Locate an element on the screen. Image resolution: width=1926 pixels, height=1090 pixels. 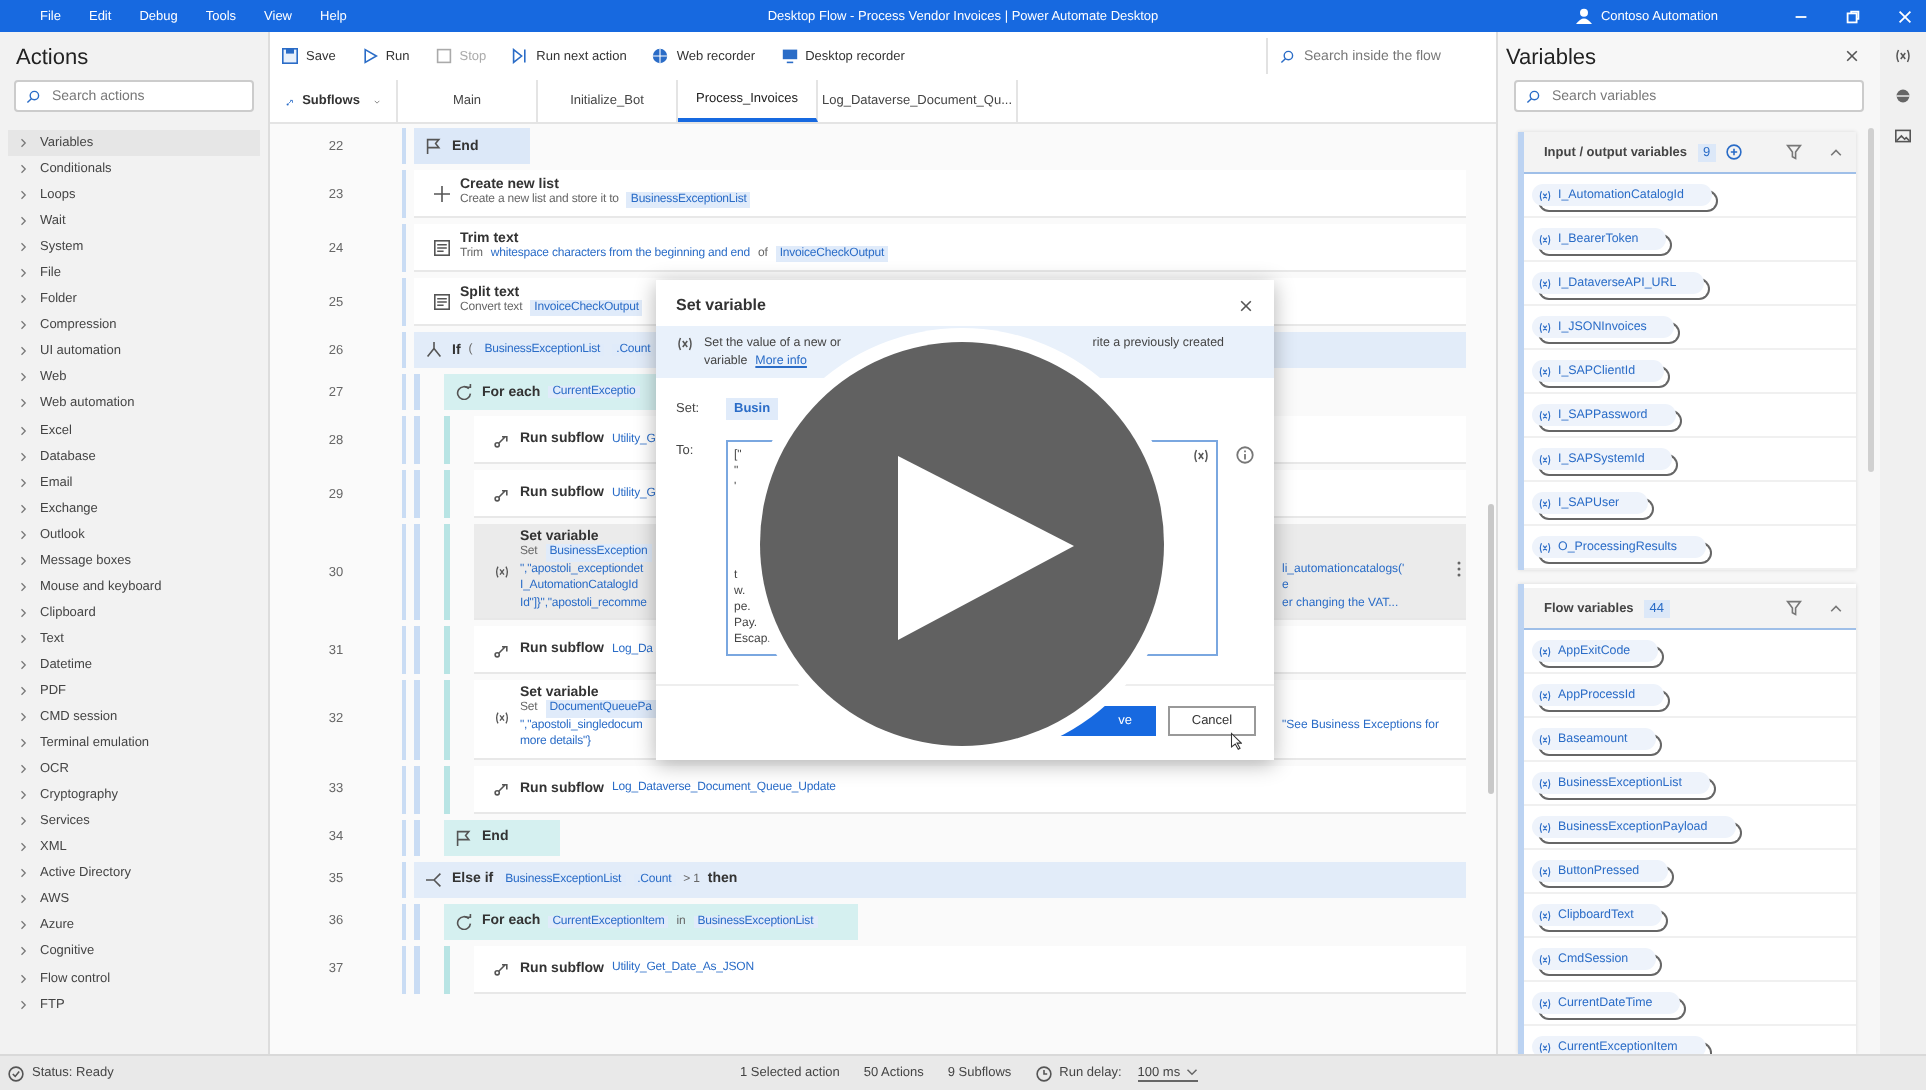
dialog-title: Set variable is located at coordinates (721, 305).